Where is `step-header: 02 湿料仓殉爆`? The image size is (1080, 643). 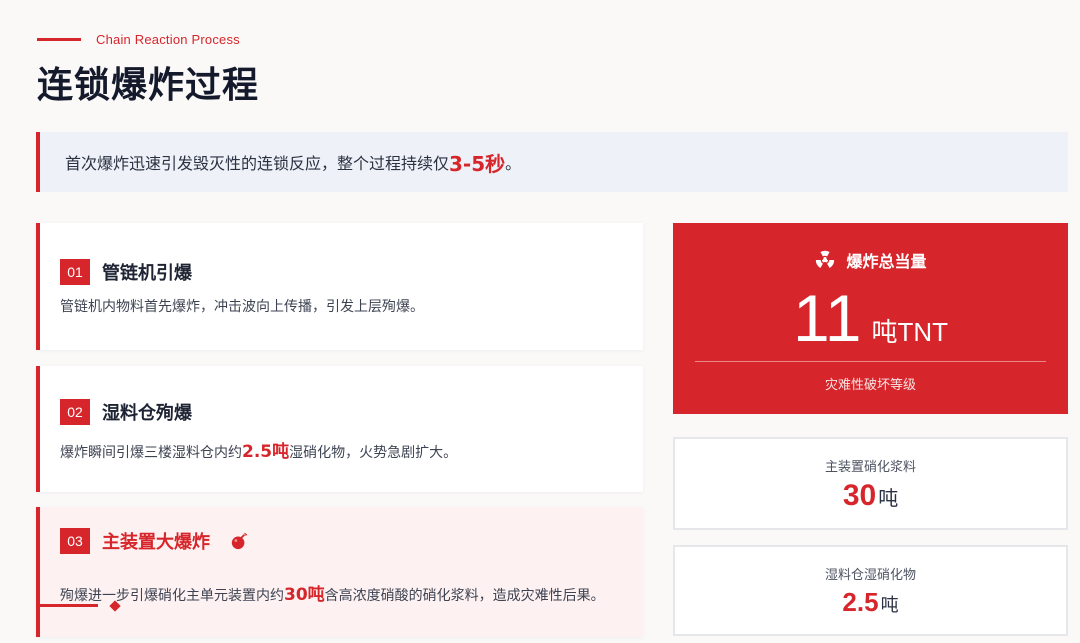 step-header: 02 湿料仓殉爆 is located at coordinates (126, 412).